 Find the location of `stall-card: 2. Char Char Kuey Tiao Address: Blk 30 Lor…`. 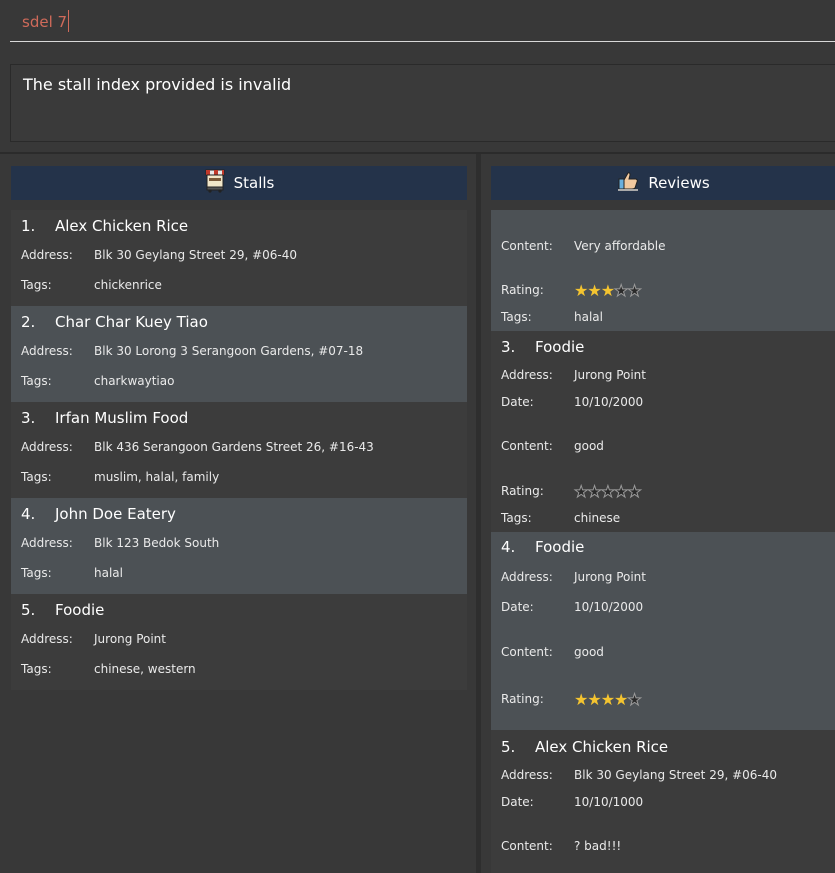

stall-card: 2. Char Char Kuey Tiao Address: Blk 30 Lor… is located at coordinates (239, 354).